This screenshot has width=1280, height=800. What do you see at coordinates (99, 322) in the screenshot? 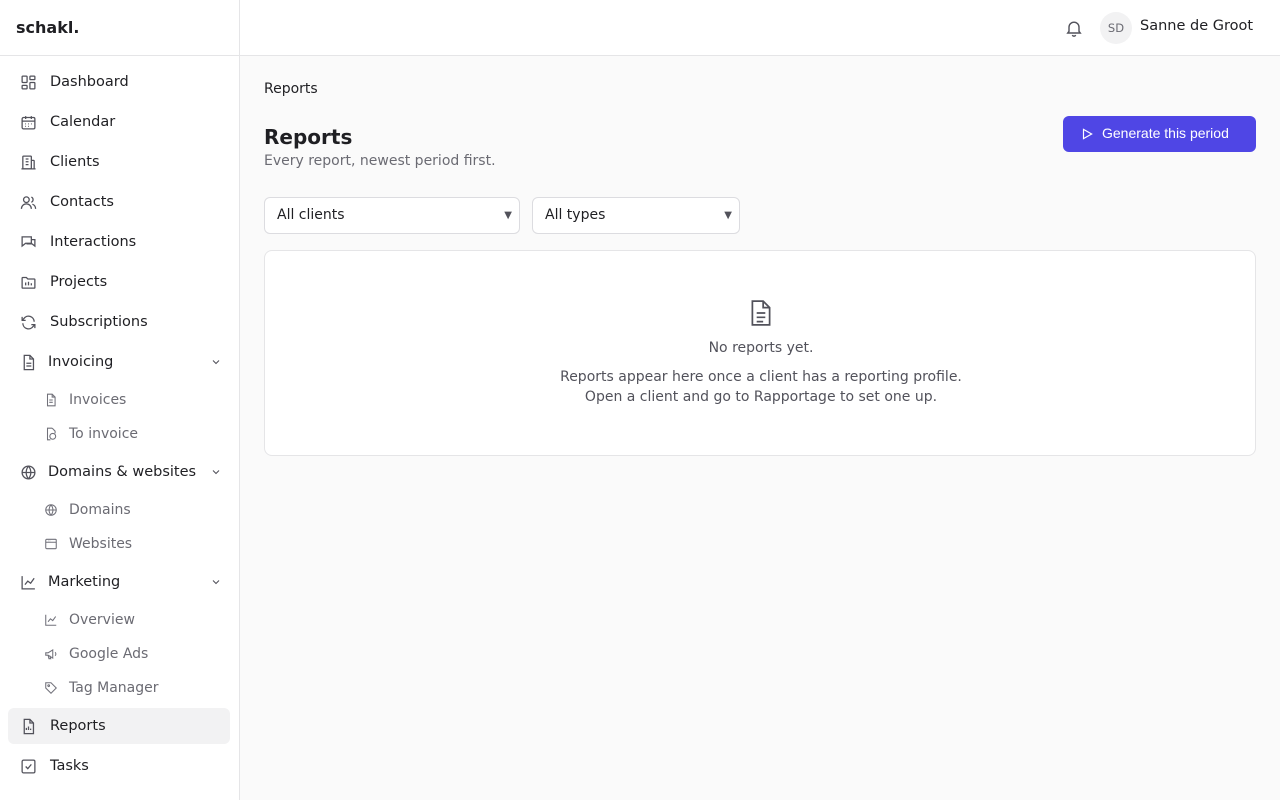
I see `sidebar-item-label: Subscriptions` at bounding box center [99, 322].